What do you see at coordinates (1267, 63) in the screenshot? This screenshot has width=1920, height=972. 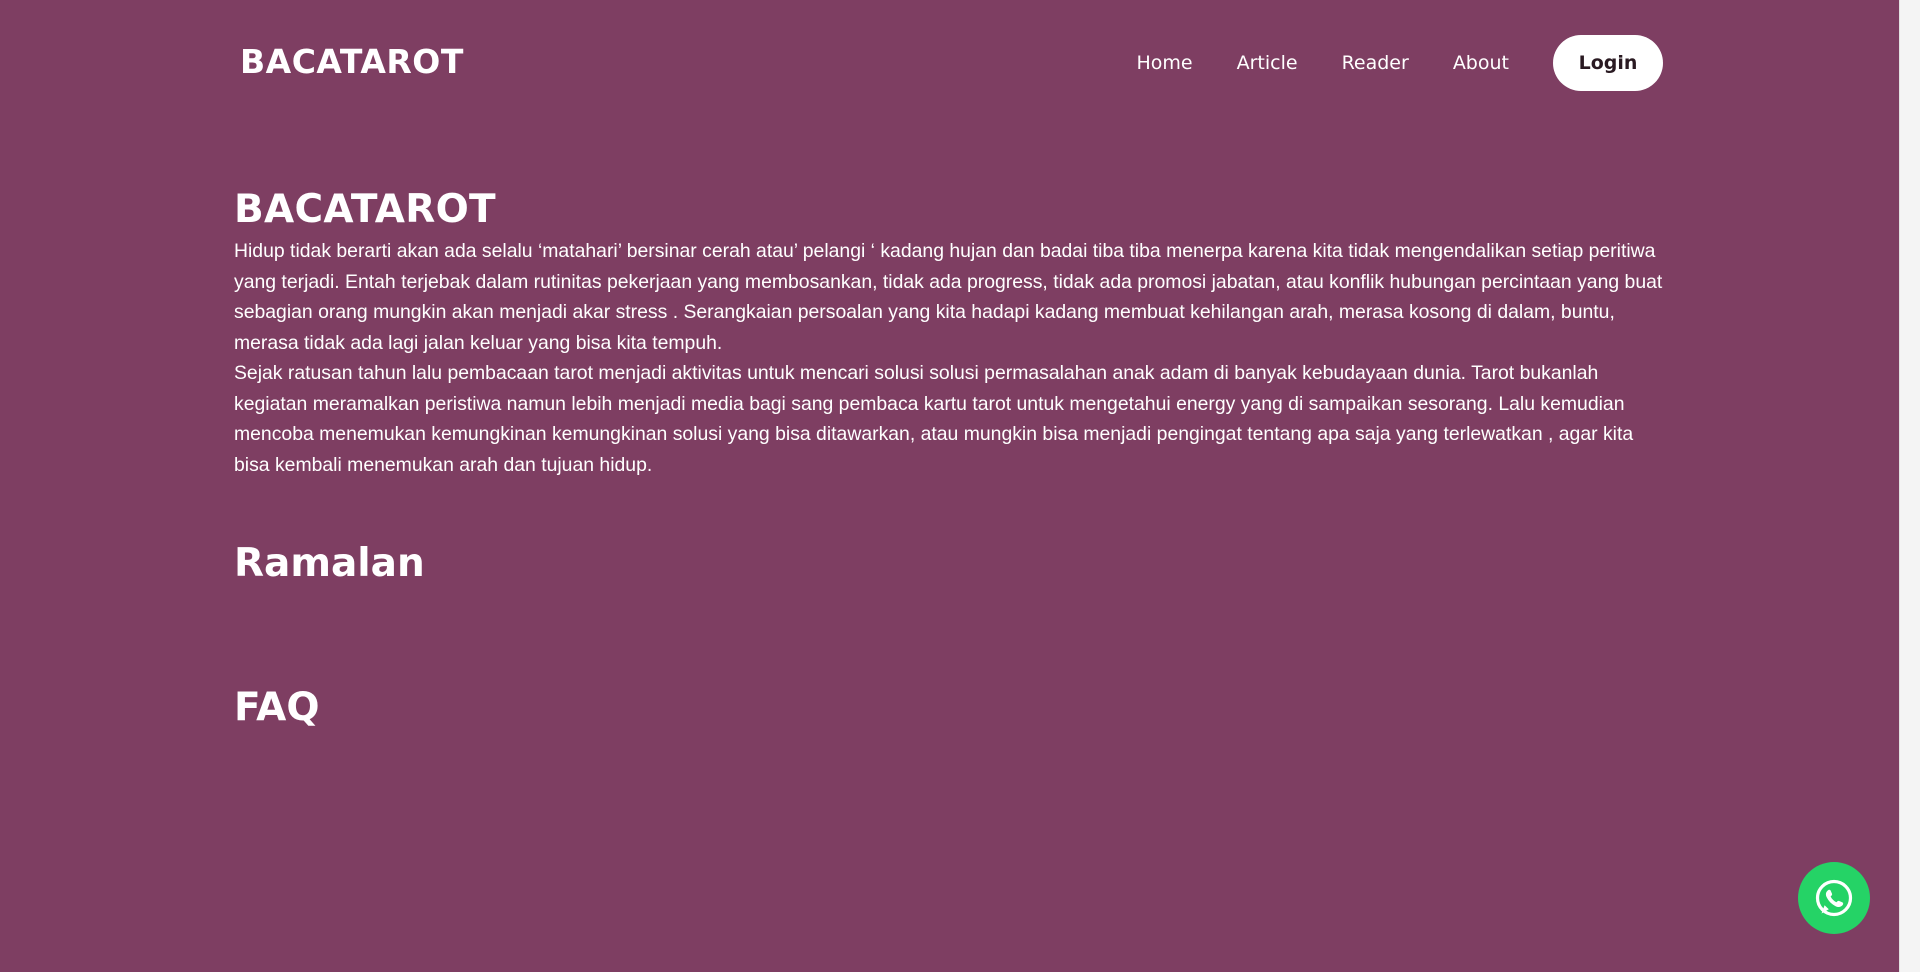 I see `nav-link-article: Article` at bounding box center [1267, 63].